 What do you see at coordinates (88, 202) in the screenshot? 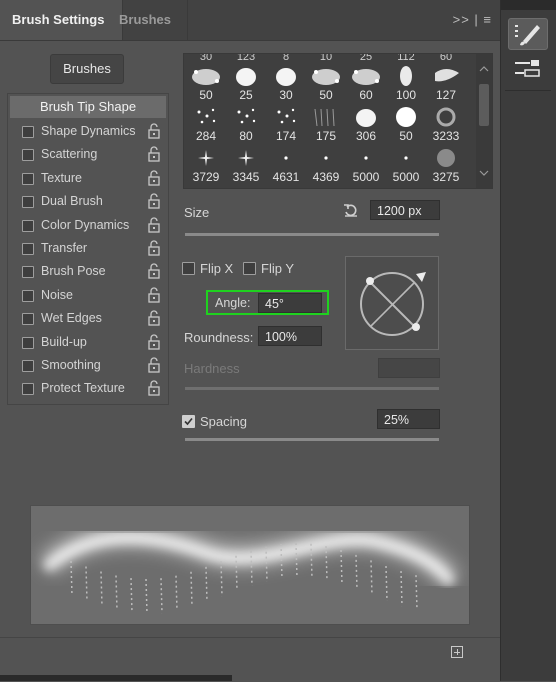
I see `option-row: Dual Brush` at bounding box center [88, 202].